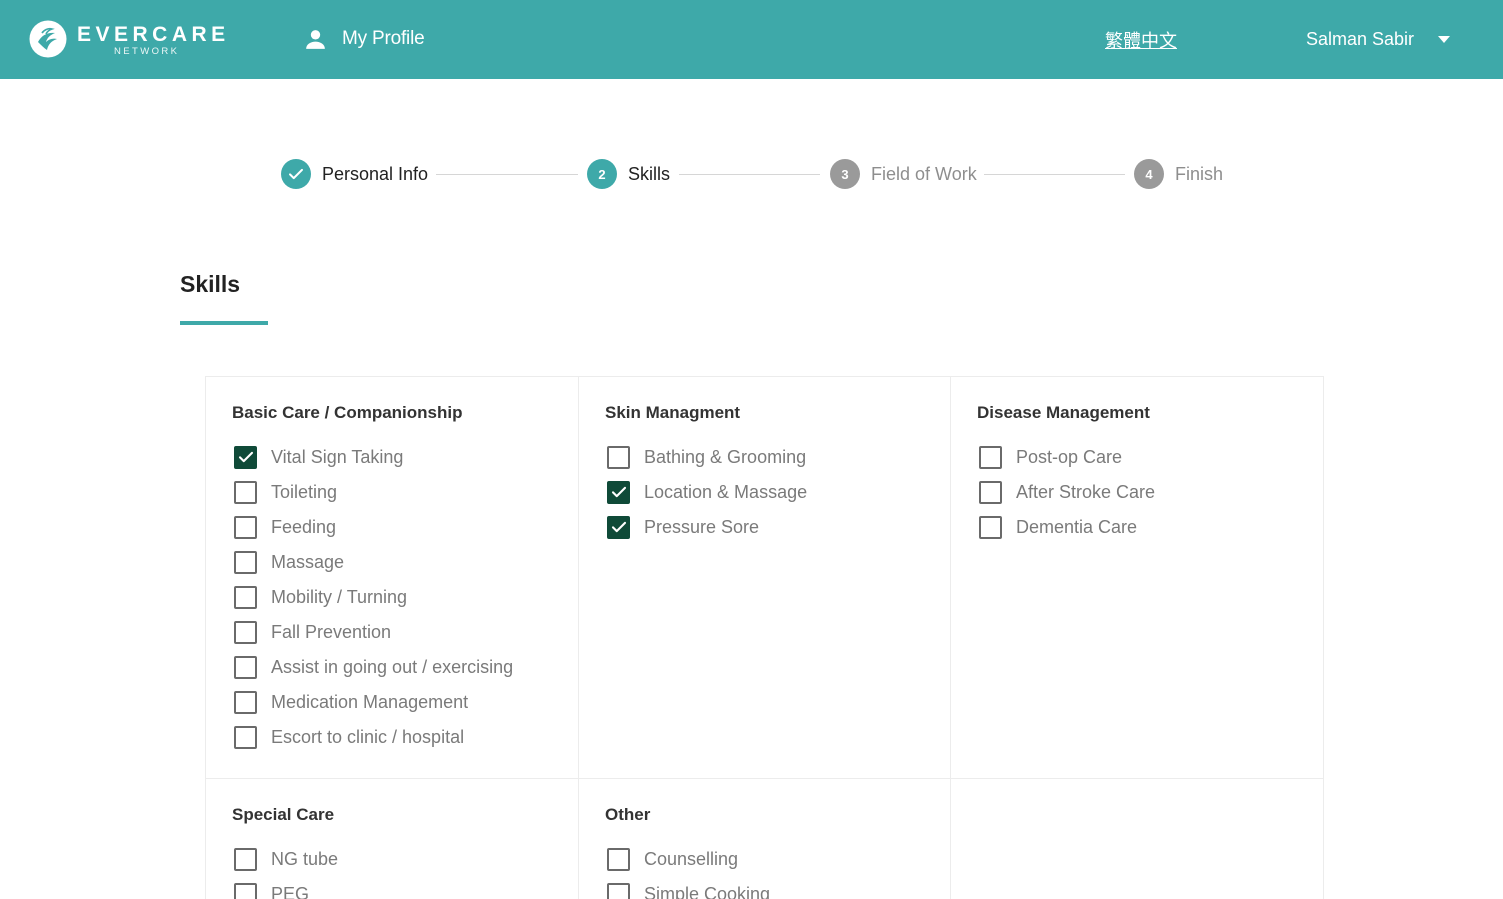  I want to click on skill-checkbox-option: NG tube, so click(286, 859).